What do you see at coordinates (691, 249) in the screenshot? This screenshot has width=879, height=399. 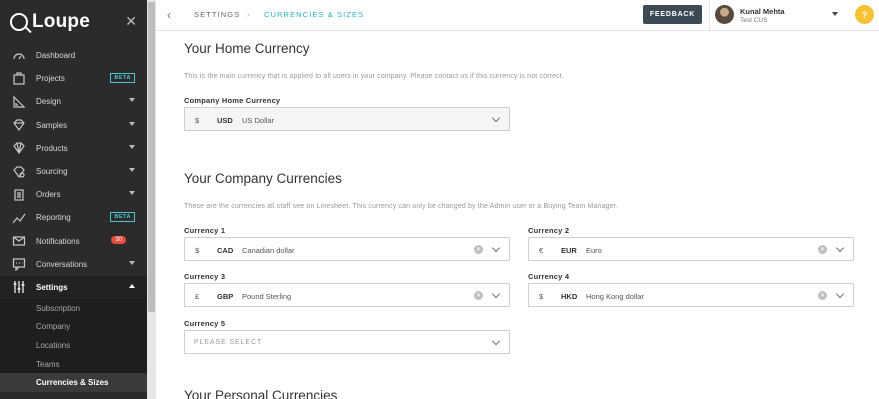 I see `currency-2-select: € EUR Euro ✕` at bounding box center [691, 249].